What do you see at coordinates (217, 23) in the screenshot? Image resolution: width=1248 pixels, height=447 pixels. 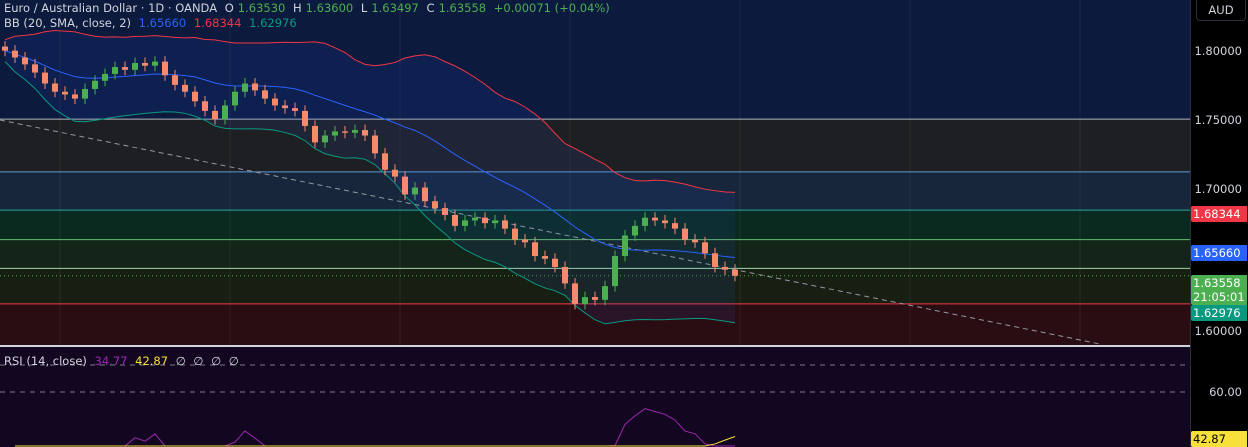 I see `bb-upper-value: 1.68344` at bounding box center [217, 23].